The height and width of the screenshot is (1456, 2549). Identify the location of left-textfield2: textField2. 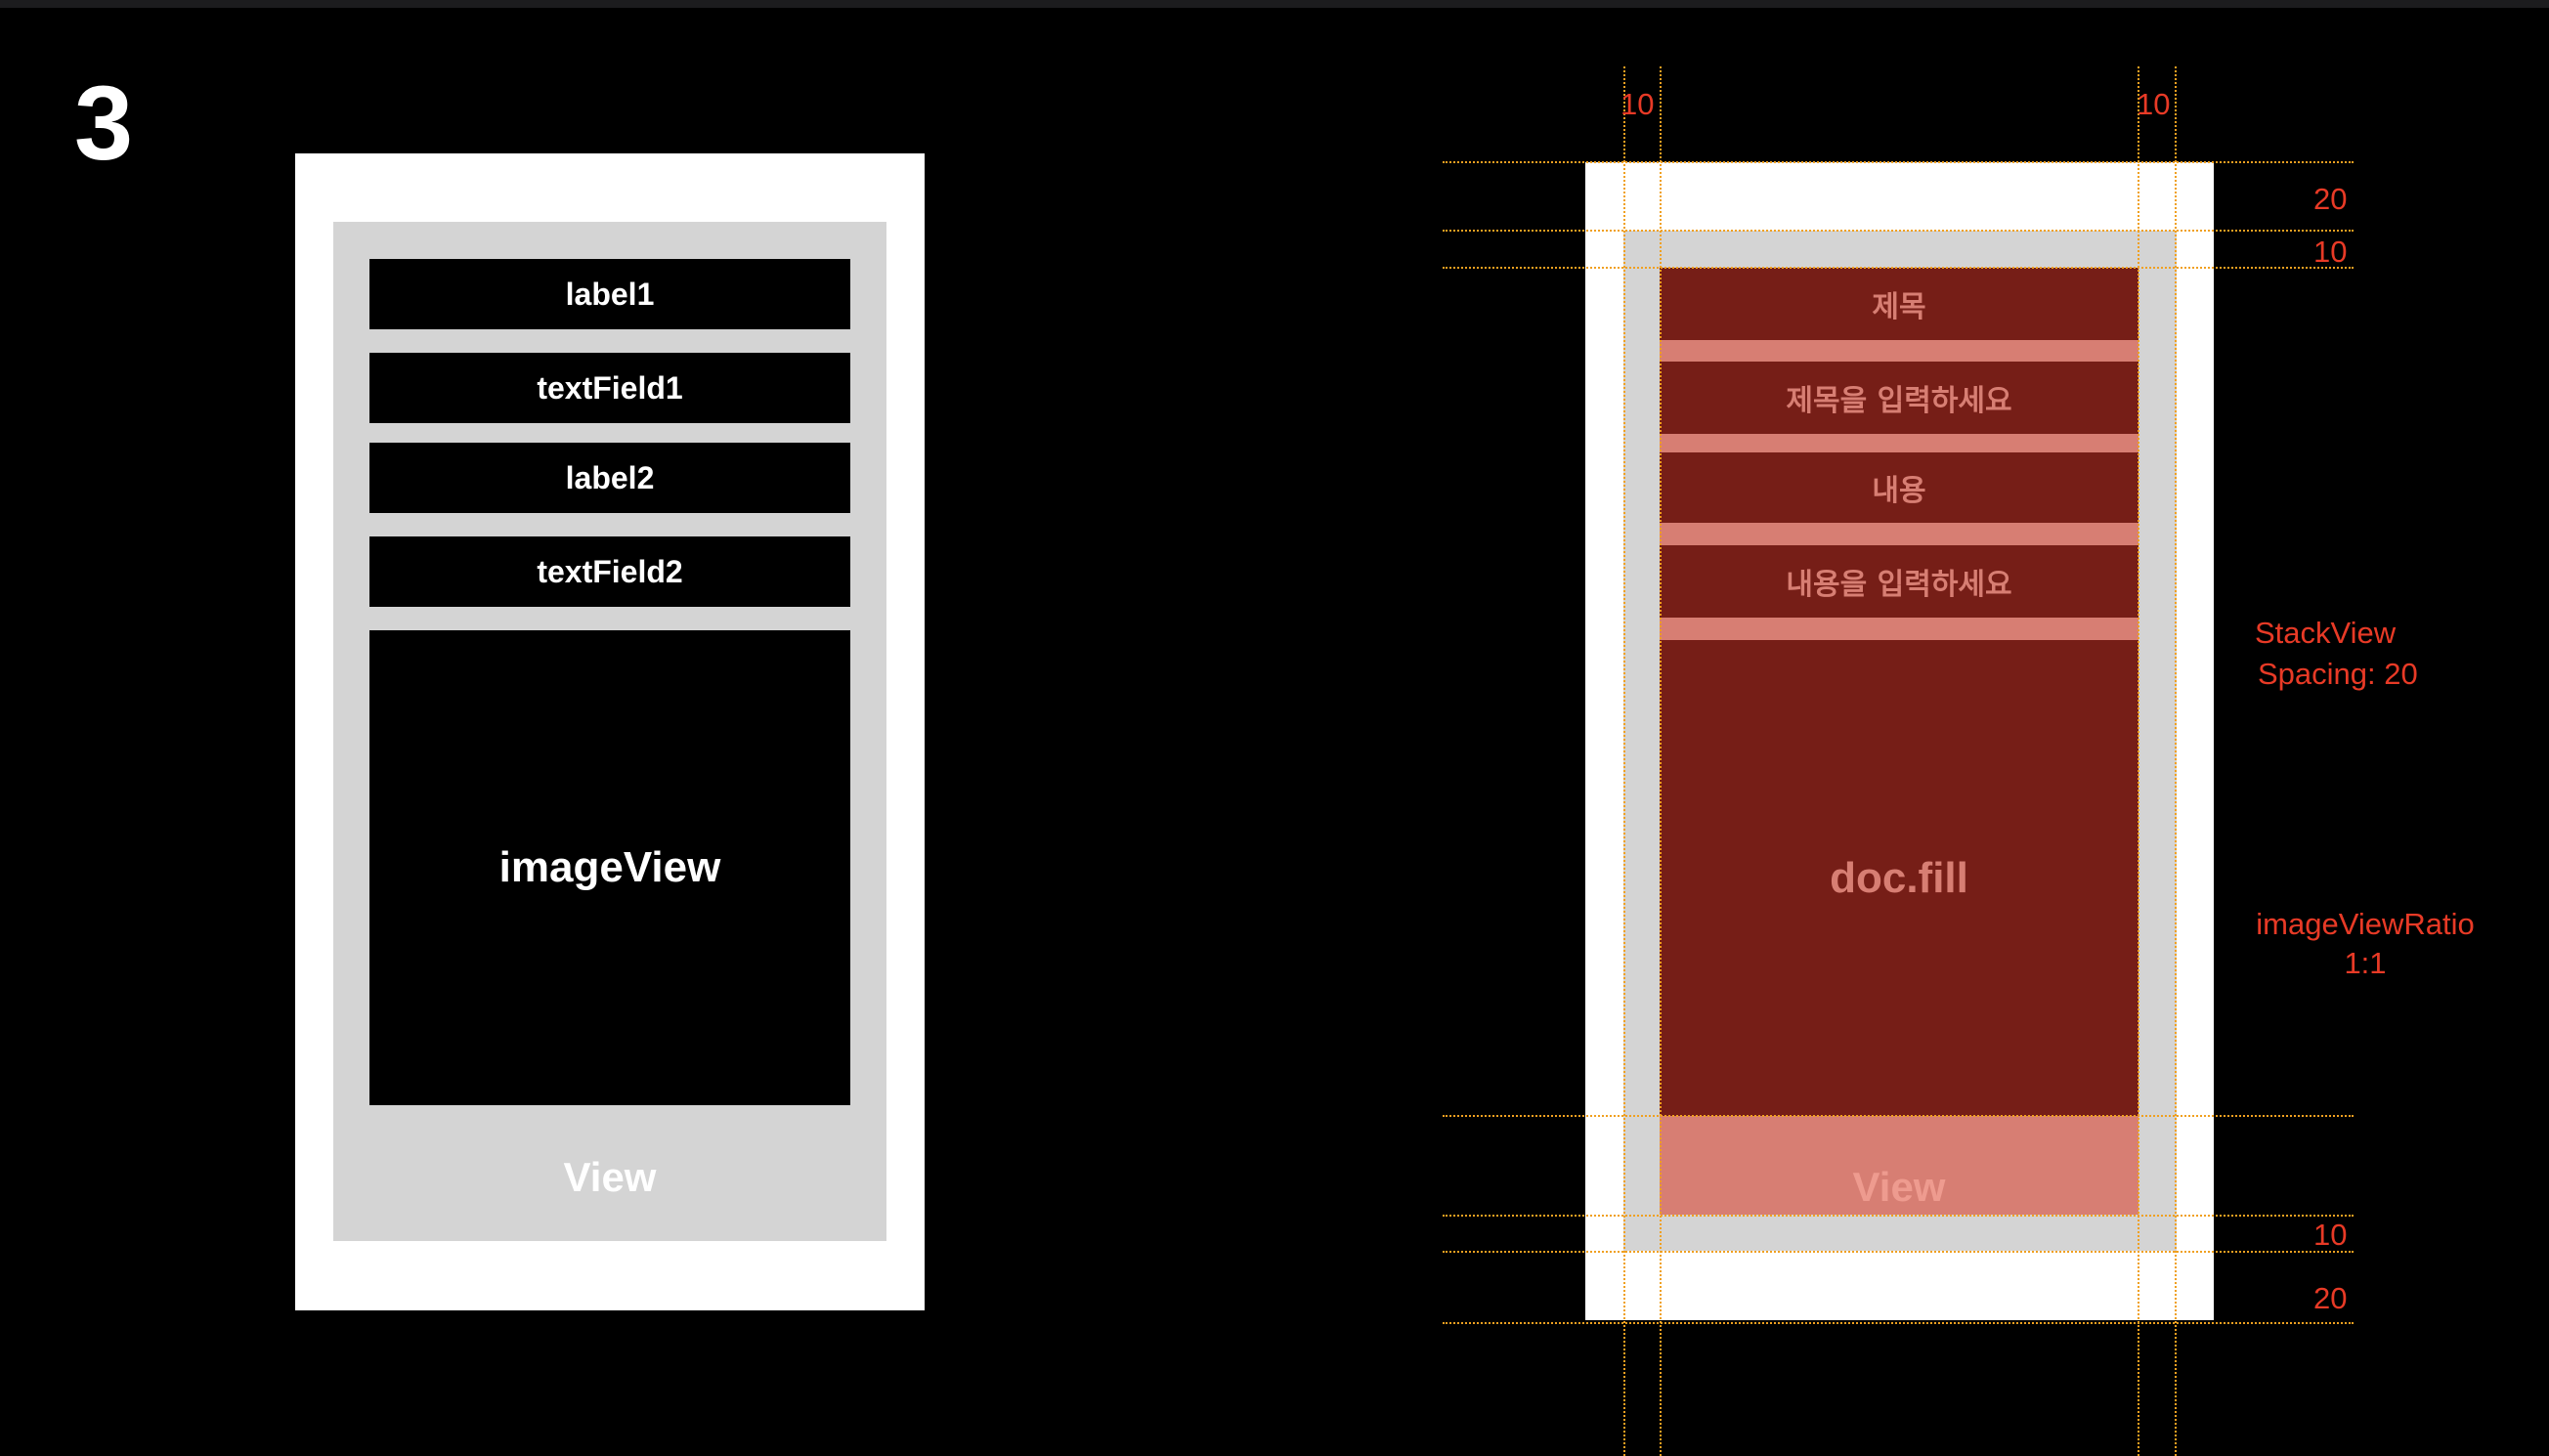
(609, 571).